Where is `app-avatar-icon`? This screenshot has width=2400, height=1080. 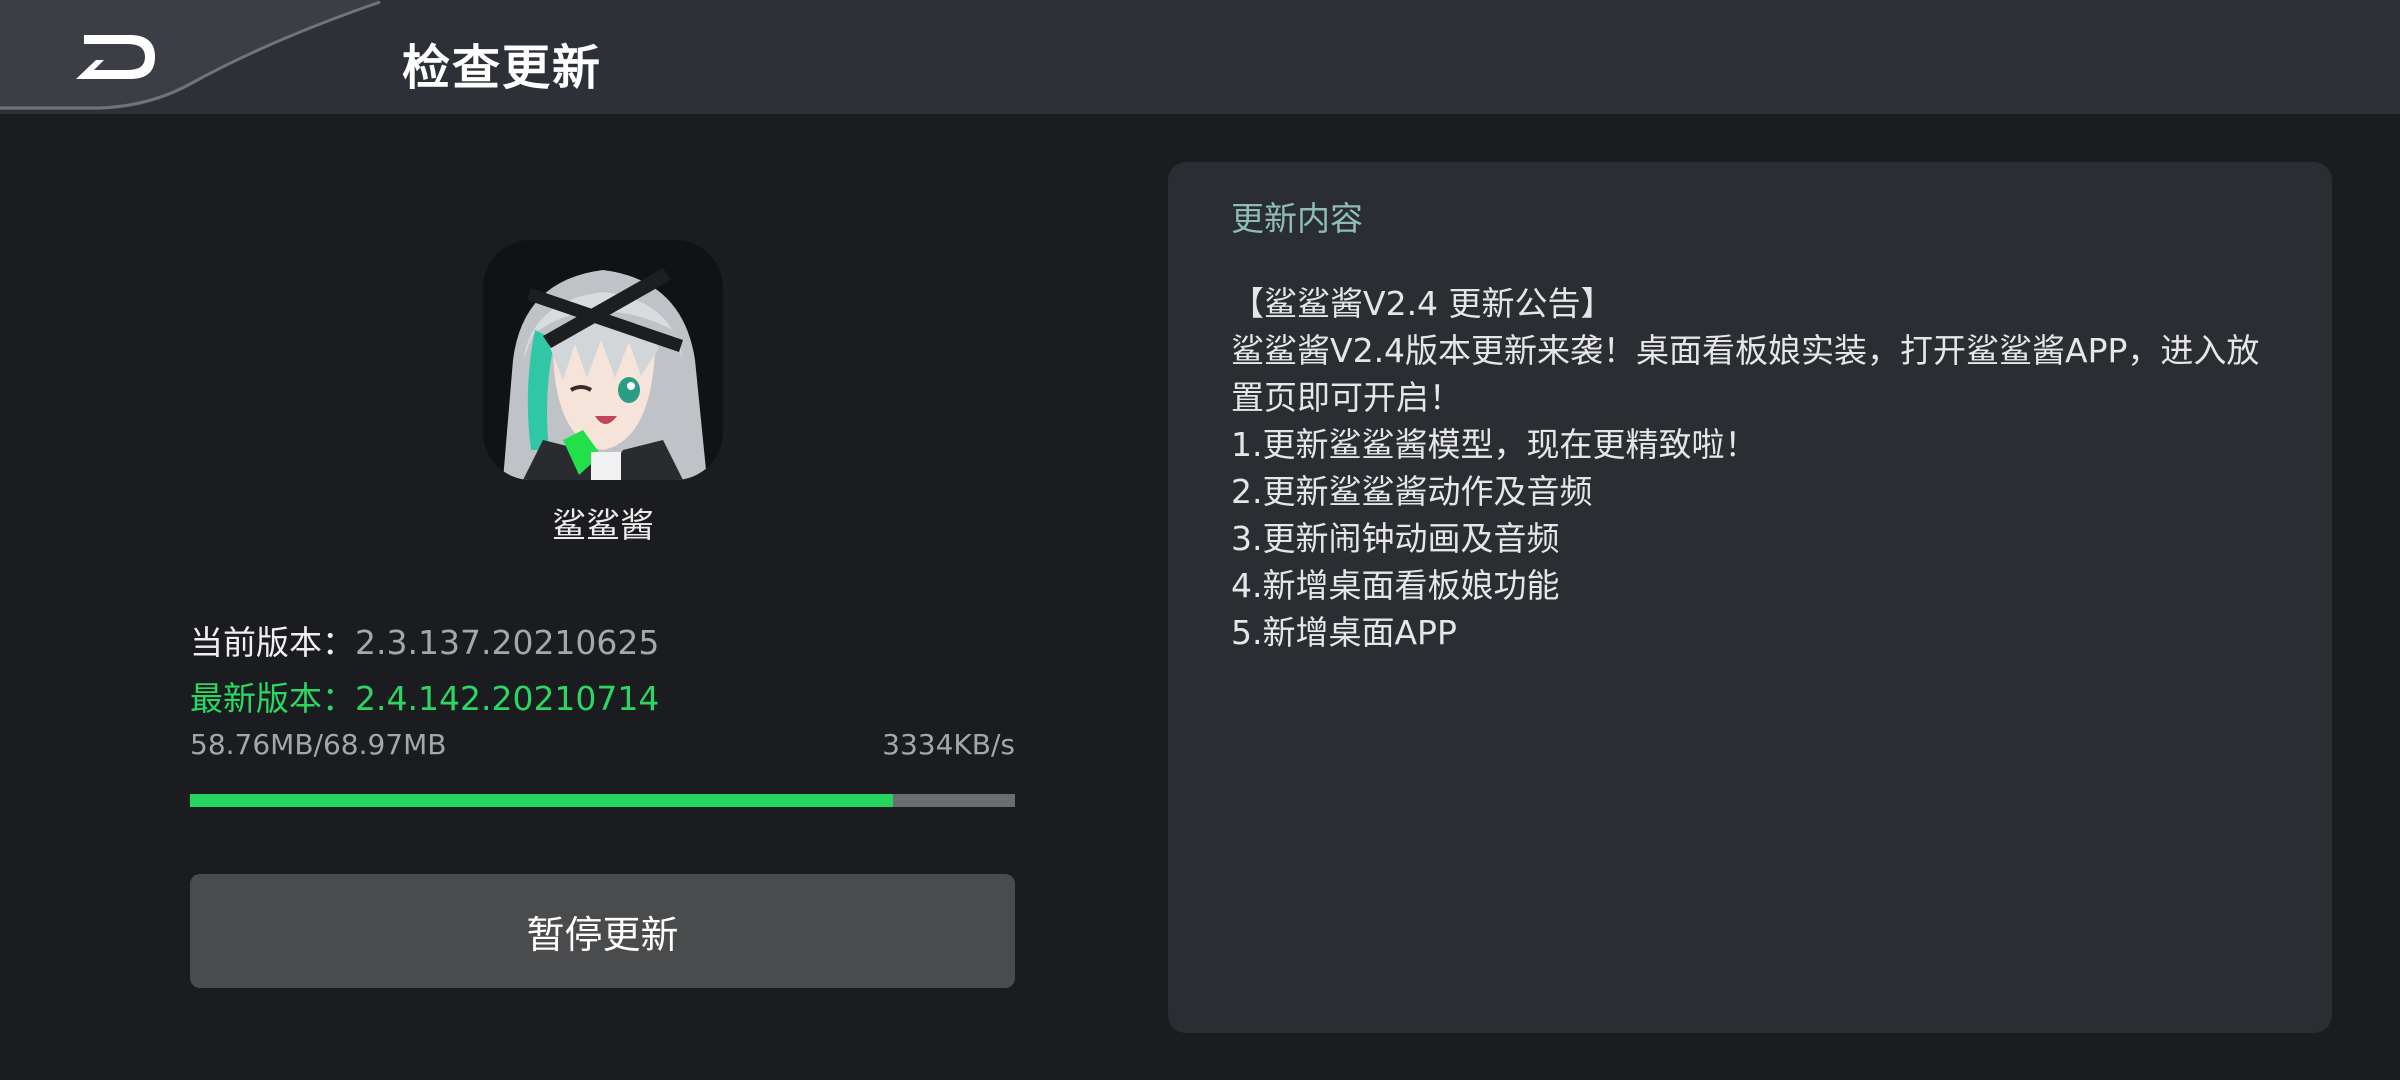
app-avatar-icon is located at coordinates (603, 360).